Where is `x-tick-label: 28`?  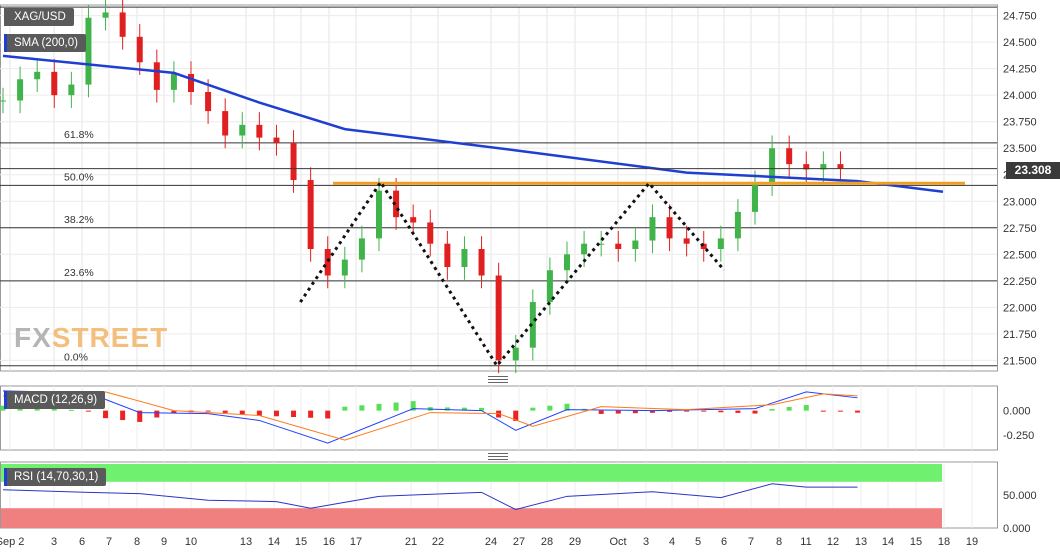 x-tick-label: 28 is located at coordinates (547, 542).